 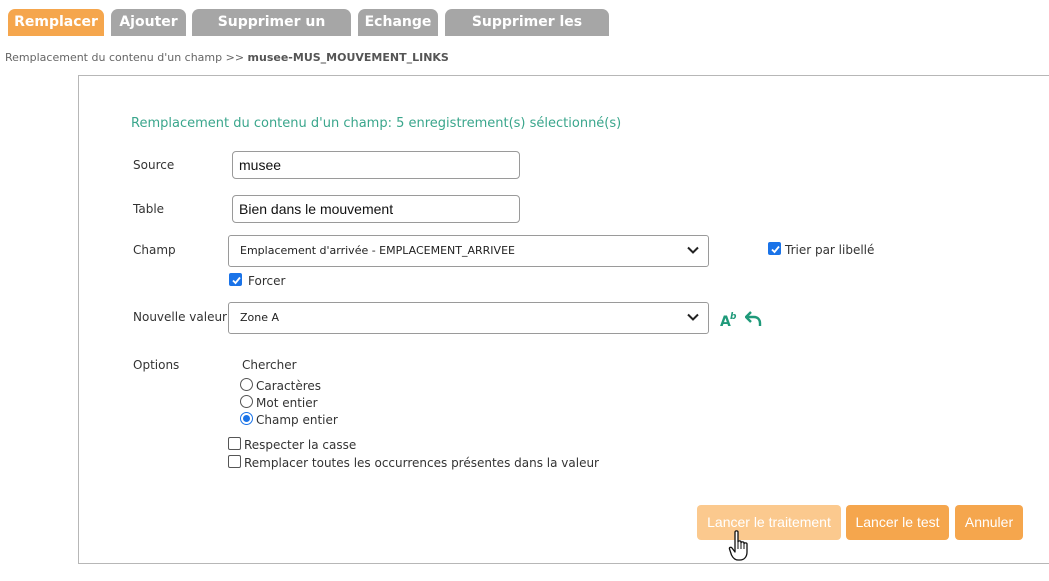 I want to click on chercher-label: Chercher, so click(x=269, y=365).